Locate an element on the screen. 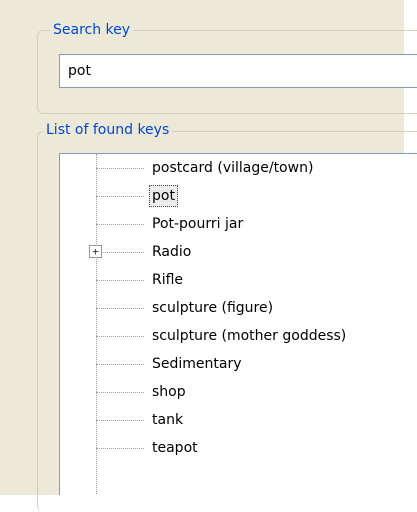 This screenshot has width=417, height=512. search-key-input is located at coordinates (238, 71).